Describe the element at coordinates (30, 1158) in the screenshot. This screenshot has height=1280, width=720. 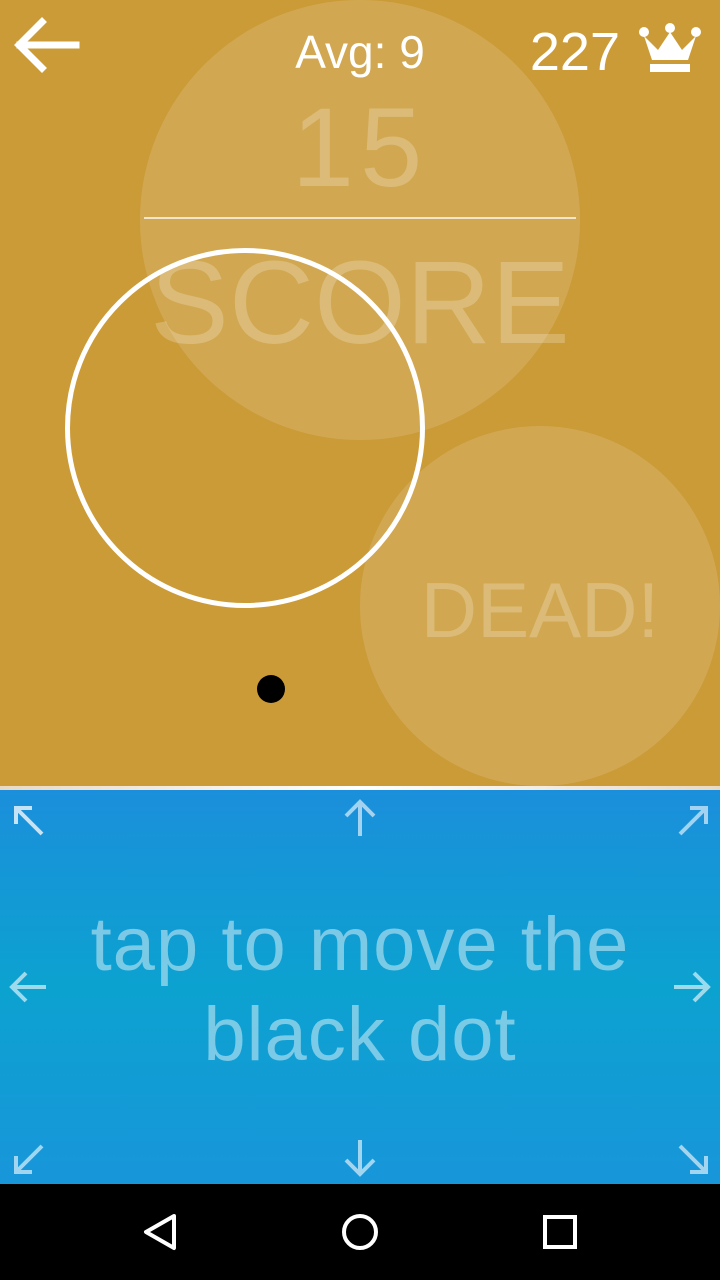
I see `arrow-down-left-icon` at that location.